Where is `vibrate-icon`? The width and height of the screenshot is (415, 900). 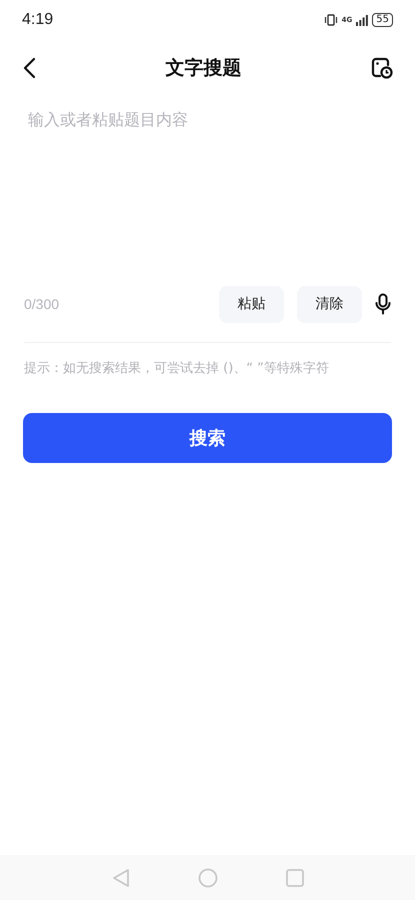 vibrate-icon is located at coordinates (331, 20).